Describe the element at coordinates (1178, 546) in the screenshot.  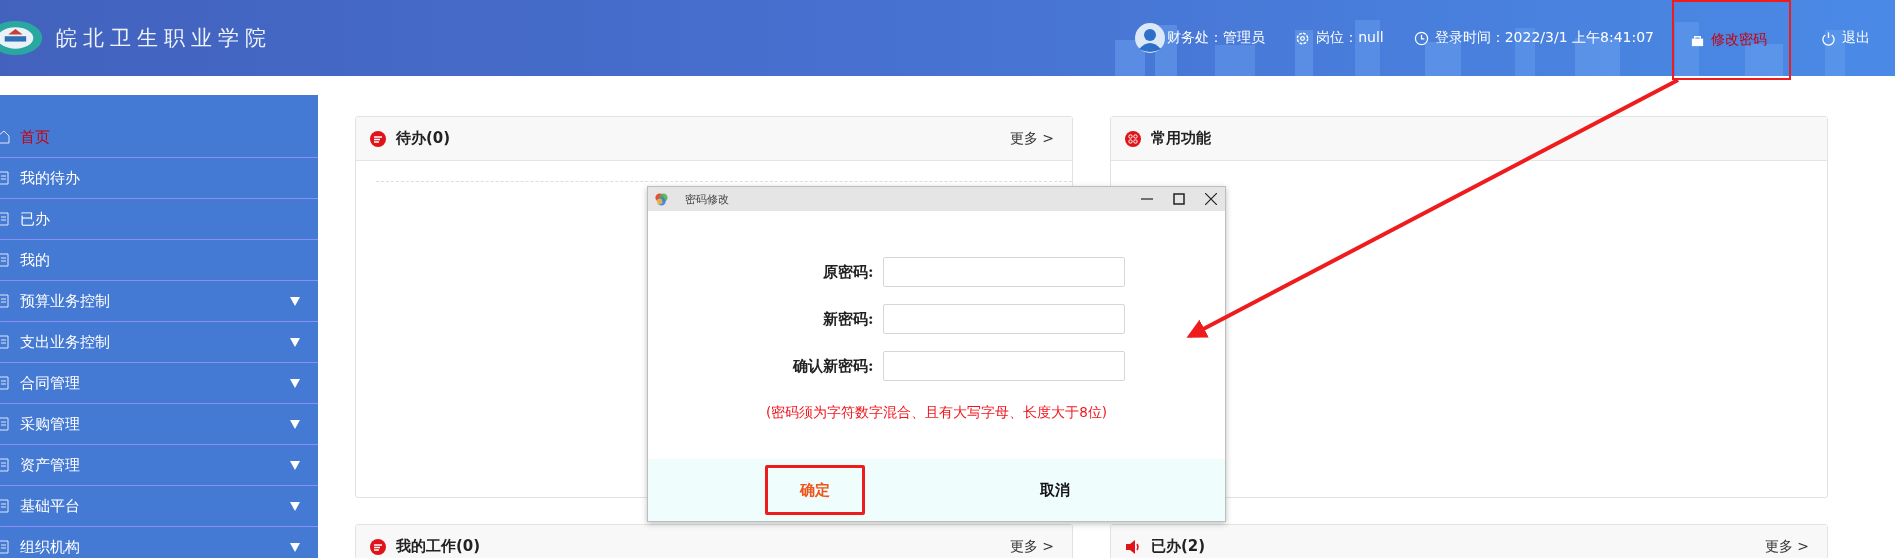
I see `card-title: 已办(2)` at that location.